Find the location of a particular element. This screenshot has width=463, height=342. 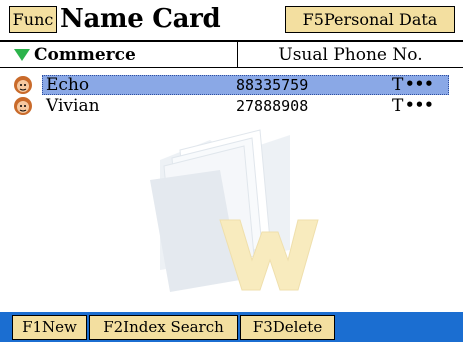

function-key-bar: F1New F2Index Search F3Delete is located at coordinates (231, 327).